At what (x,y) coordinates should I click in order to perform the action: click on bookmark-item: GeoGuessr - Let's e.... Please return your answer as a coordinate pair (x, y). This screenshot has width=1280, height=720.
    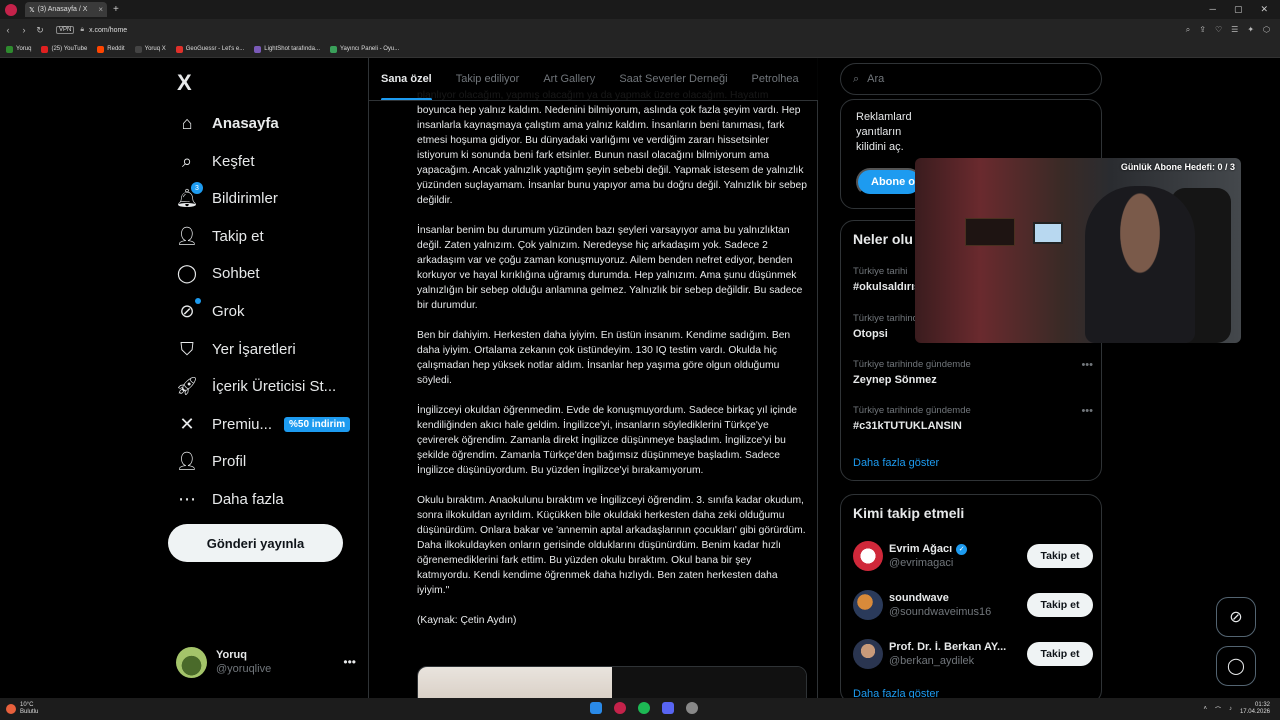
    Looking at the image, I should click on (210, 49).